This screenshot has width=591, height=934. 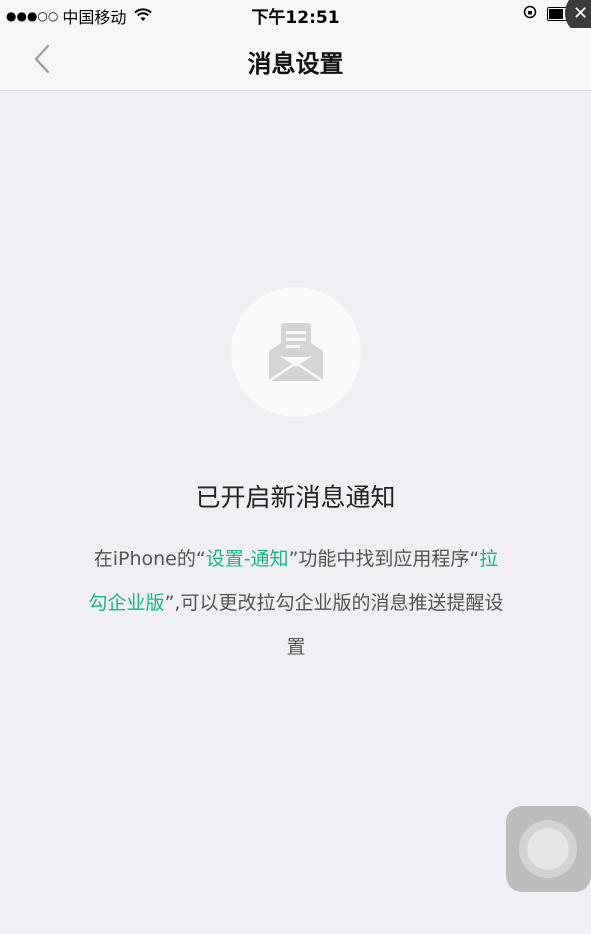 I want to click on rotation-lock-icon, so click(x=530, y=14).